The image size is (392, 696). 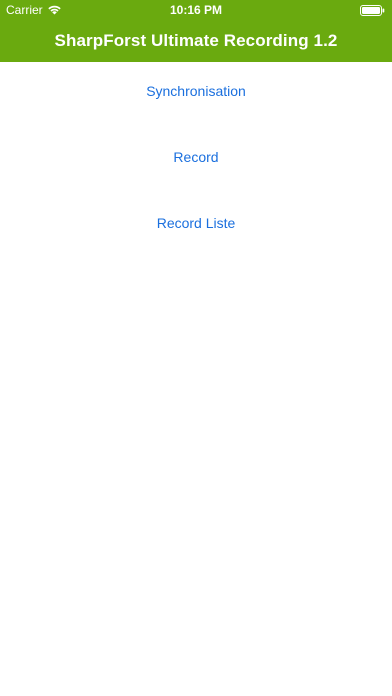 I want to click on record-button: Record, so click(x=196, y=157).